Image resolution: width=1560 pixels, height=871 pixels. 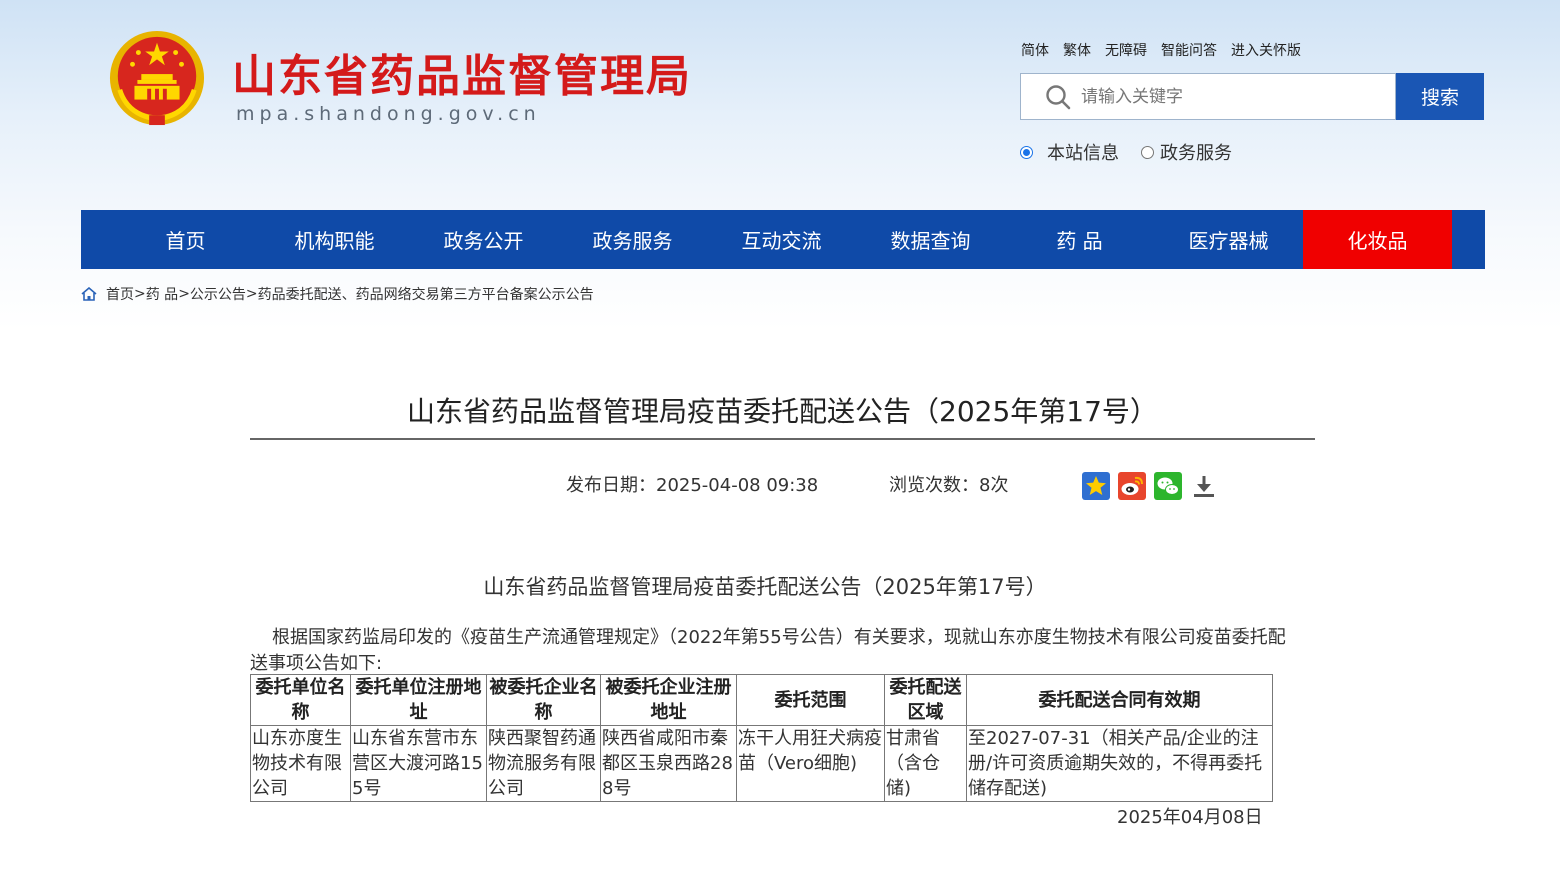 What do you see at coordinates (668, 700) in the screenshot?
I see `table-header: 被委托企业注册地址` at bounding box center [668, 700].